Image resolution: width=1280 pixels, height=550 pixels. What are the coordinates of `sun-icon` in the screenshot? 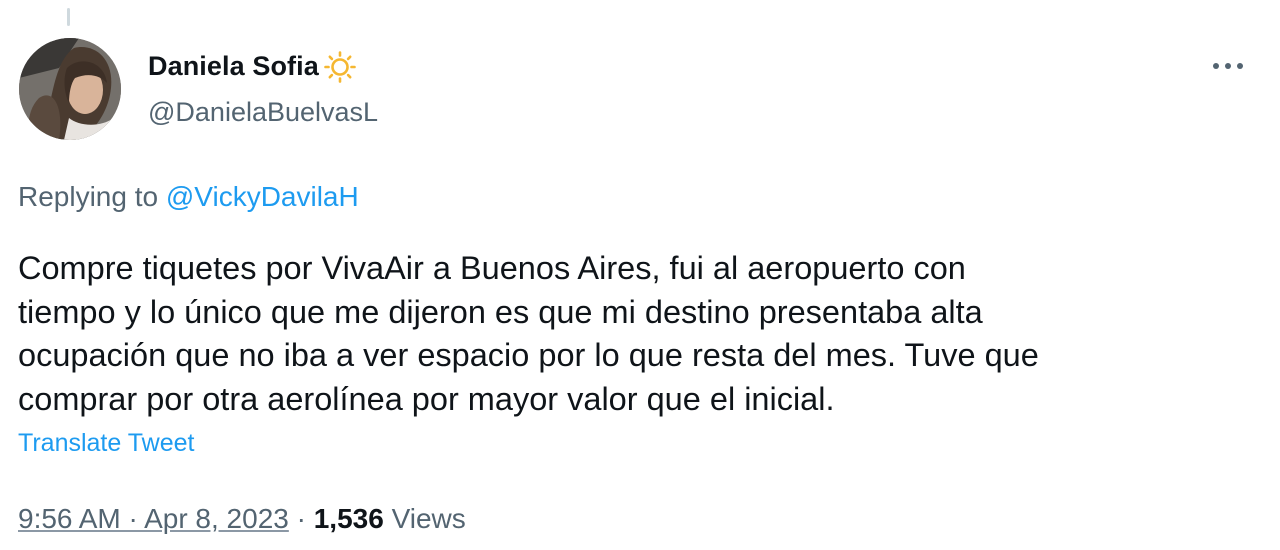 It's located at (340, 67).